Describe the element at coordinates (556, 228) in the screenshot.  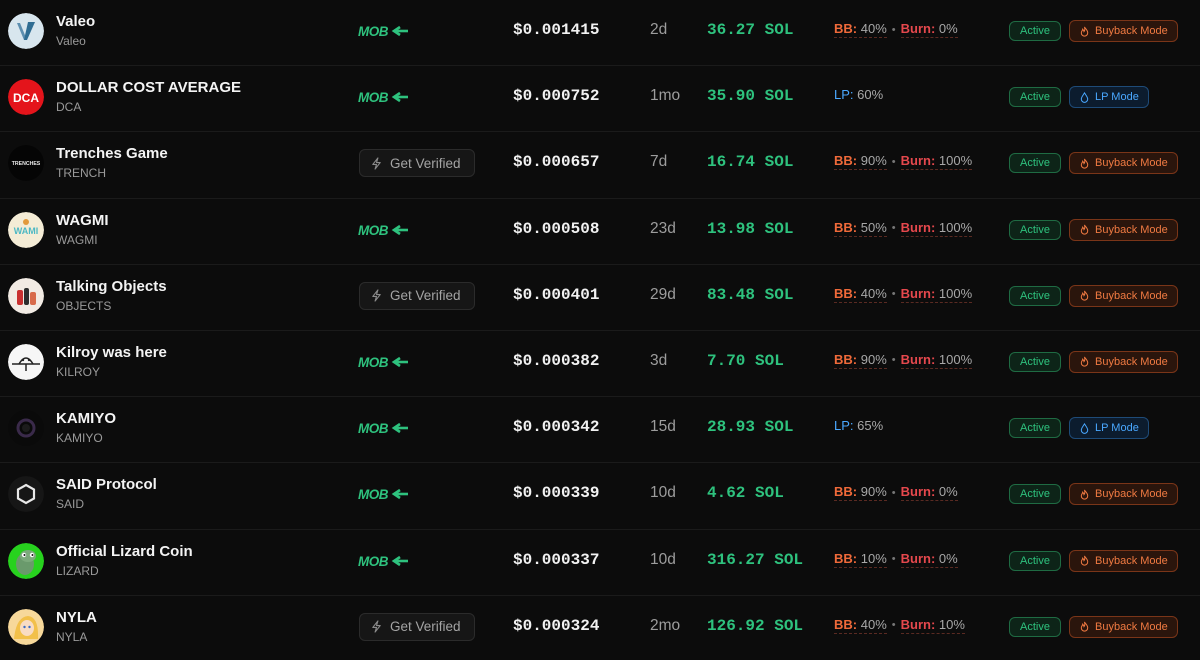
I see `token-price: $0.000508` at that location.